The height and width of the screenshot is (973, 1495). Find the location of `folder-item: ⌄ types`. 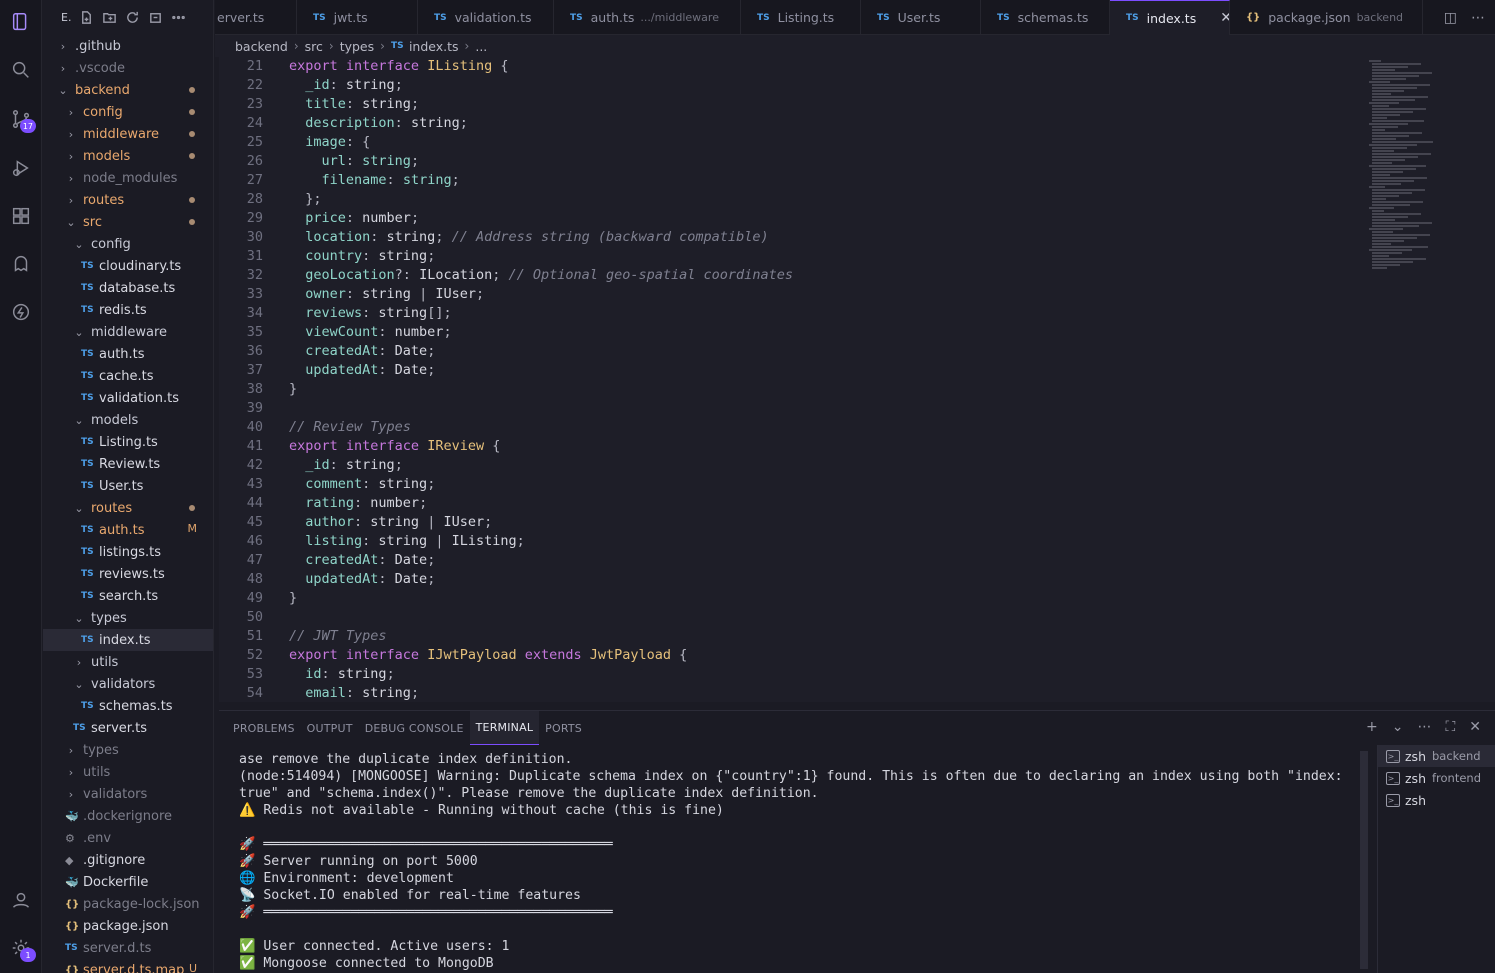

folder-item: ⌄ types is located at coordinates (128, 618).